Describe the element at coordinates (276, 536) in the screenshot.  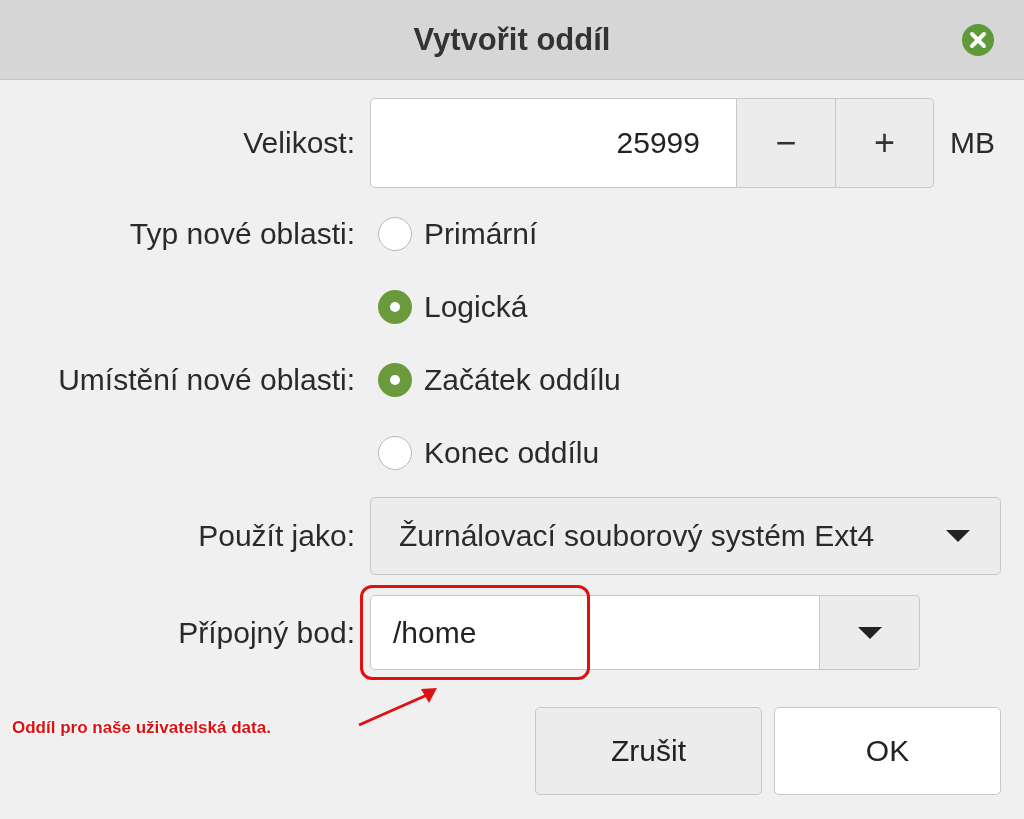
I see `use-as-label: Použít jako:` at that location.